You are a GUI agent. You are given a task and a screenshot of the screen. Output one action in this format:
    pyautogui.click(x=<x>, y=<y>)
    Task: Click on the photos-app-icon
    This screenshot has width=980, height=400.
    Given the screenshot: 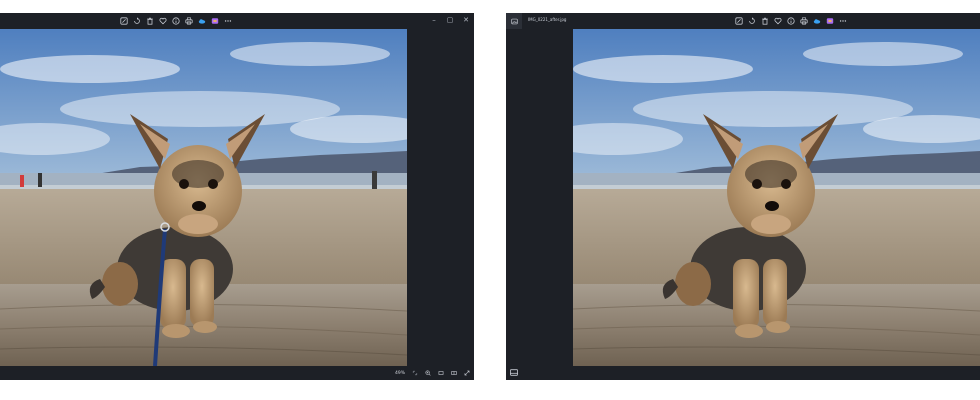 What is the action you would take?
    pyautogui.click(x=514, y=21)
    